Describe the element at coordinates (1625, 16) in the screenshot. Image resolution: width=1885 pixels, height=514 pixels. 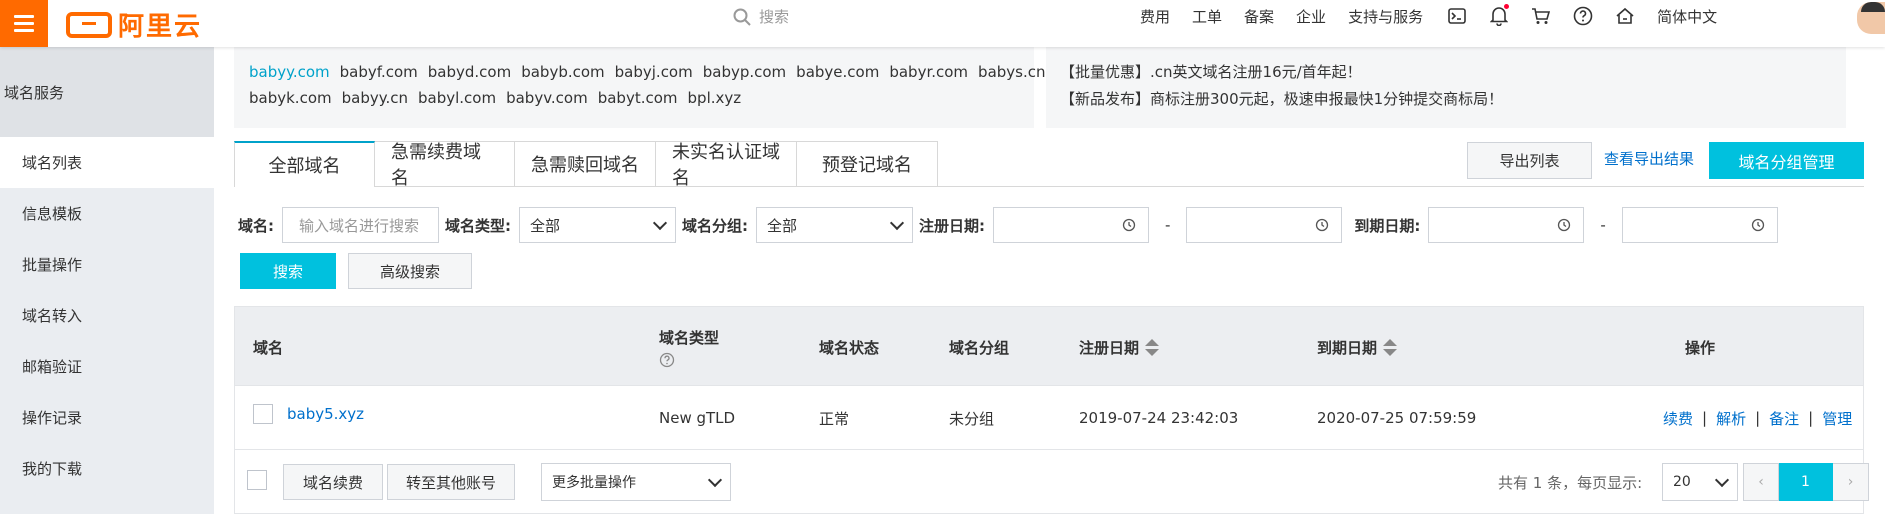
I see `home-icon` at that location.